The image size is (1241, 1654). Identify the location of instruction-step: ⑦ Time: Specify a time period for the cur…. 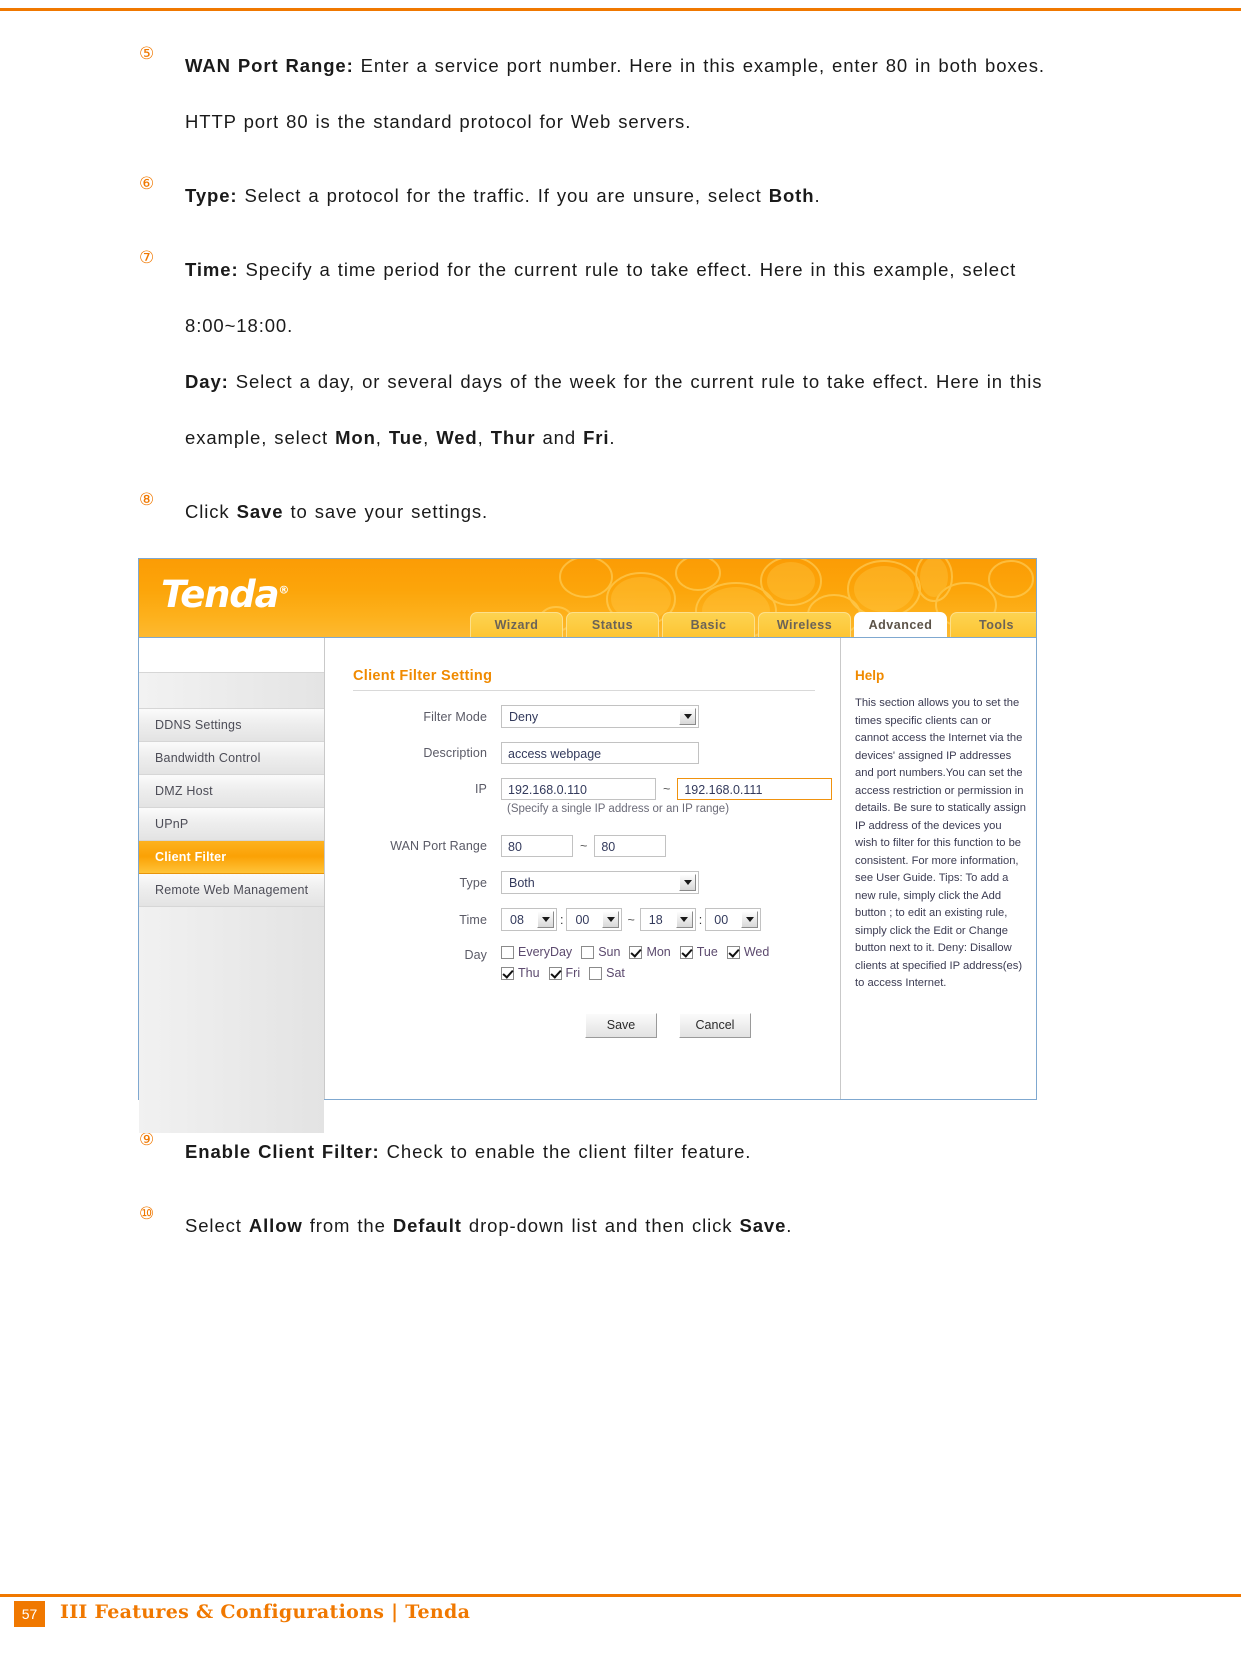
(617, 354).